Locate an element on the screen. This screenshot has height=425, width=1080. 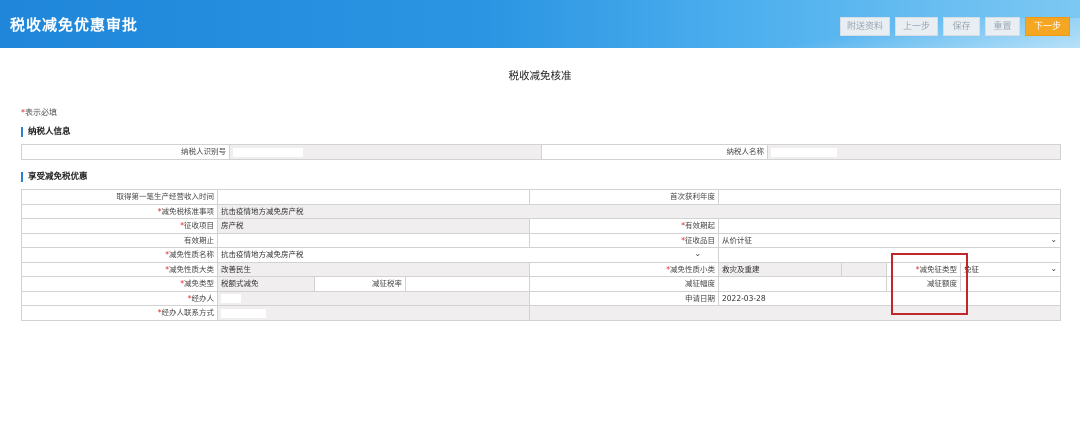
reduce-rate-label: 减征税率 is located at coordinates (360, 284).